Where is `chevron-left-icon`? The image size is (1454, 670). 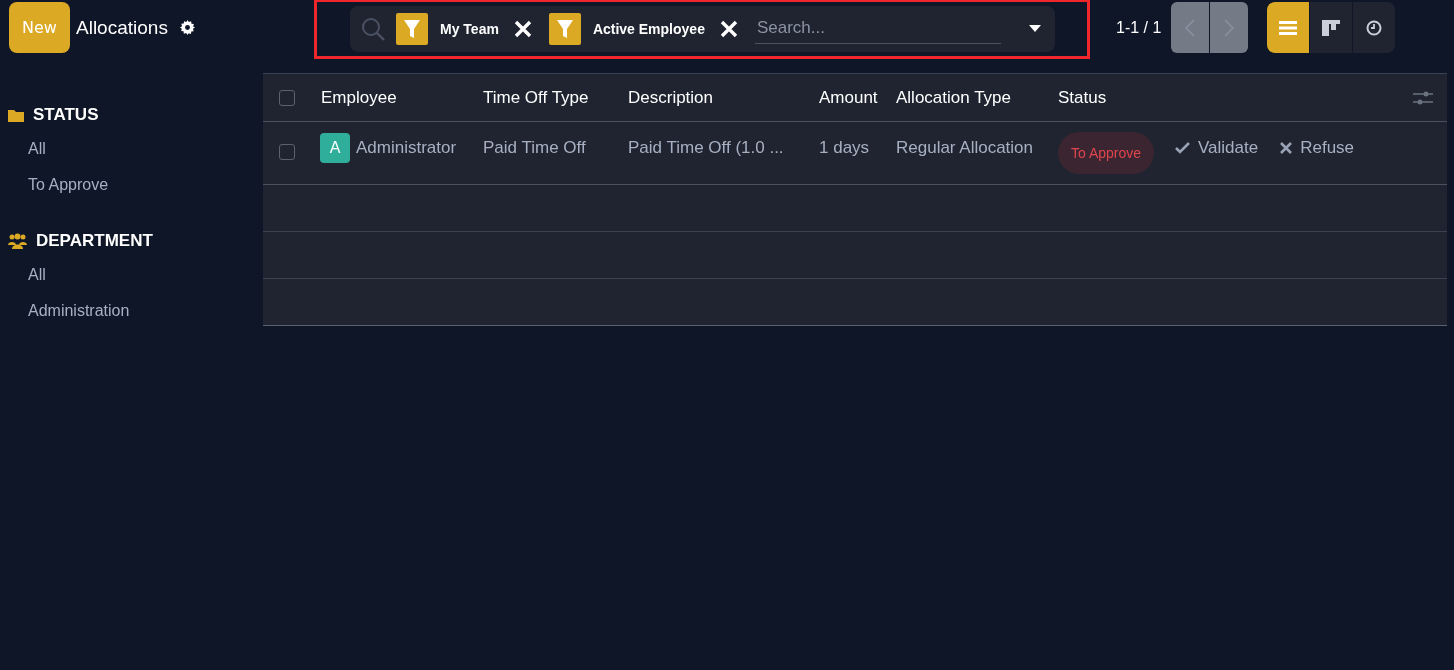
chevron-left-icon is located at coordinates (1190, 27).